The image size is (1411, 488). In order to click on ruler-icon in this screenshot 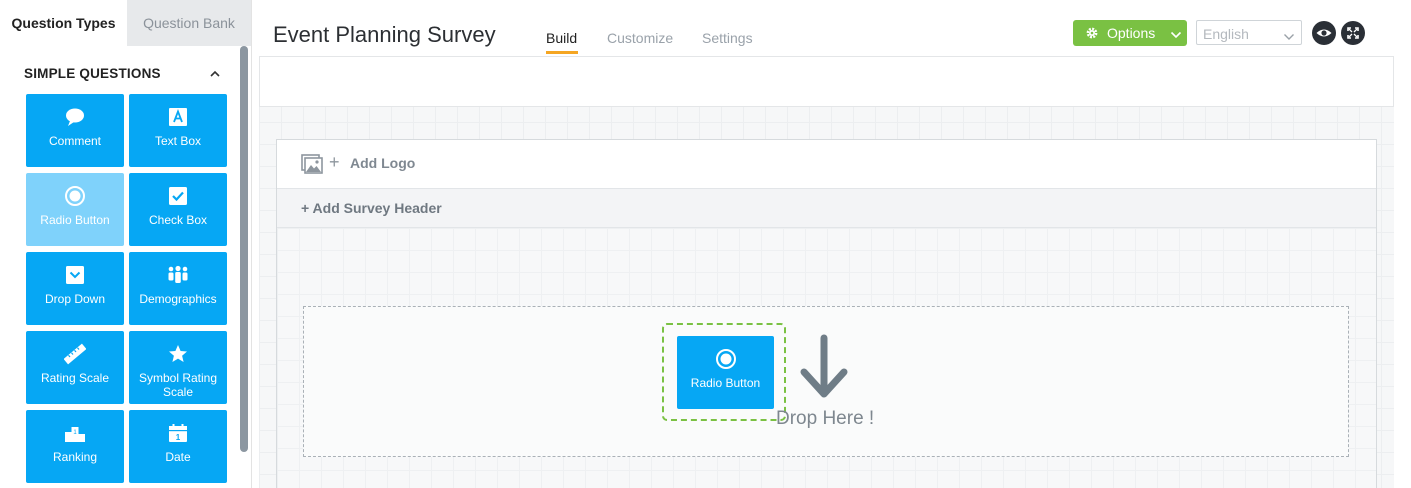, I will do `click(75, 354)`.